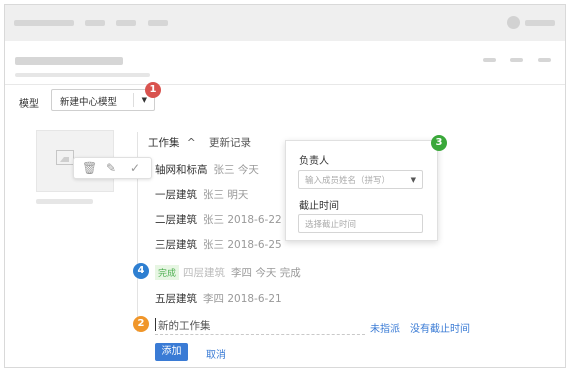 The width and height of the screenshot is (572, 374). I want to click on model-select: 新建中心模型 ▼, so click(103, 100).